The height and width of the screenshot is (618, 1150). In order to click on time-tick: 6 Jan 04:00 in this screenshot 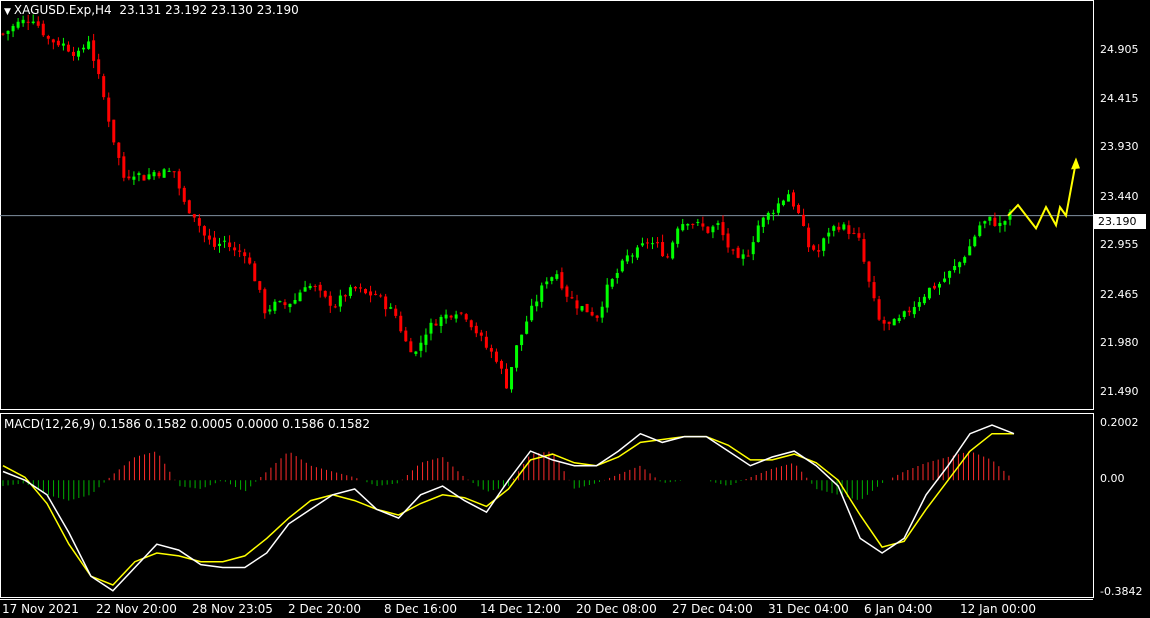, I will do `click(898, 609)`.